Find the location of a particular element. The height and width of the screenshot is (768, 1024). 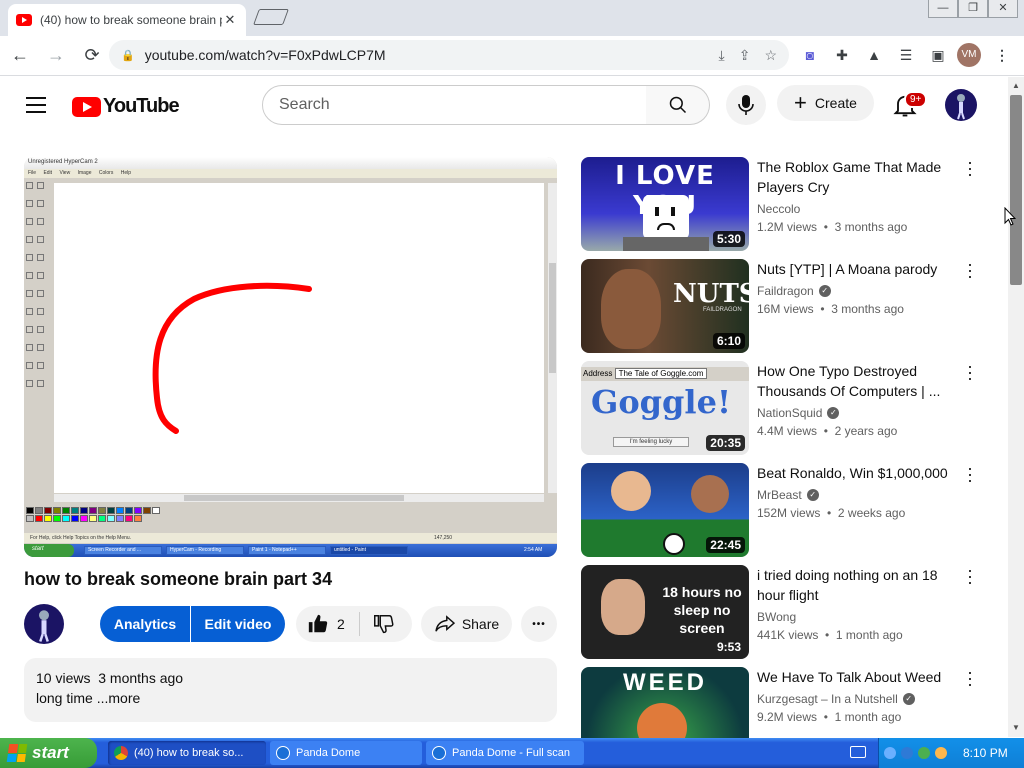

reload-icon: ⟳ is located at coordinates (92, 56).